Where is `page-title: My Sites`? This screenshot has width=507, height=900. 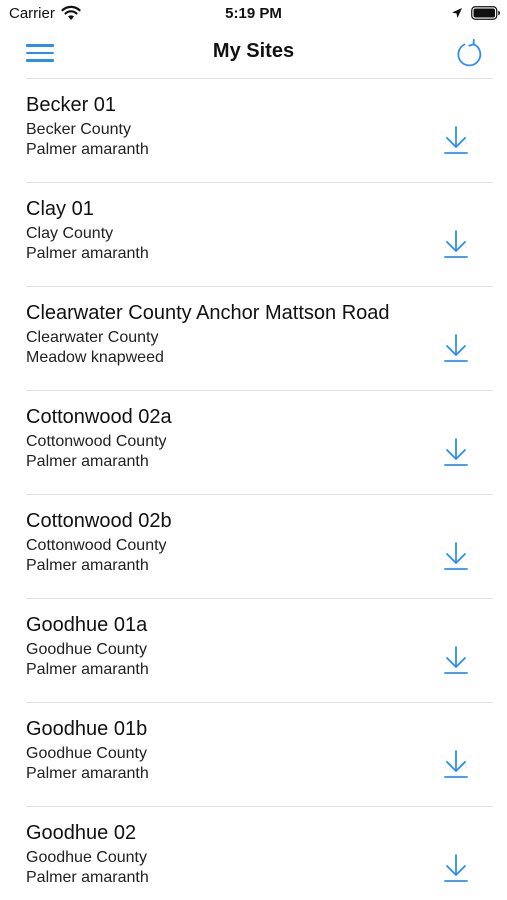 page-title: My Sites is located at coordinates (253, 51).